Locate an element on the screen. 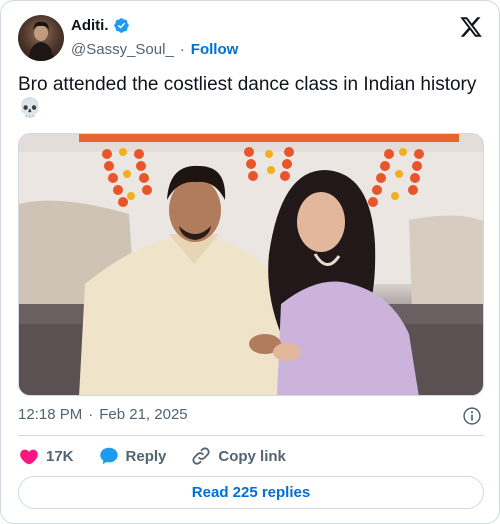  copy-link-label: Copy link is located at coordinates (252, 456).